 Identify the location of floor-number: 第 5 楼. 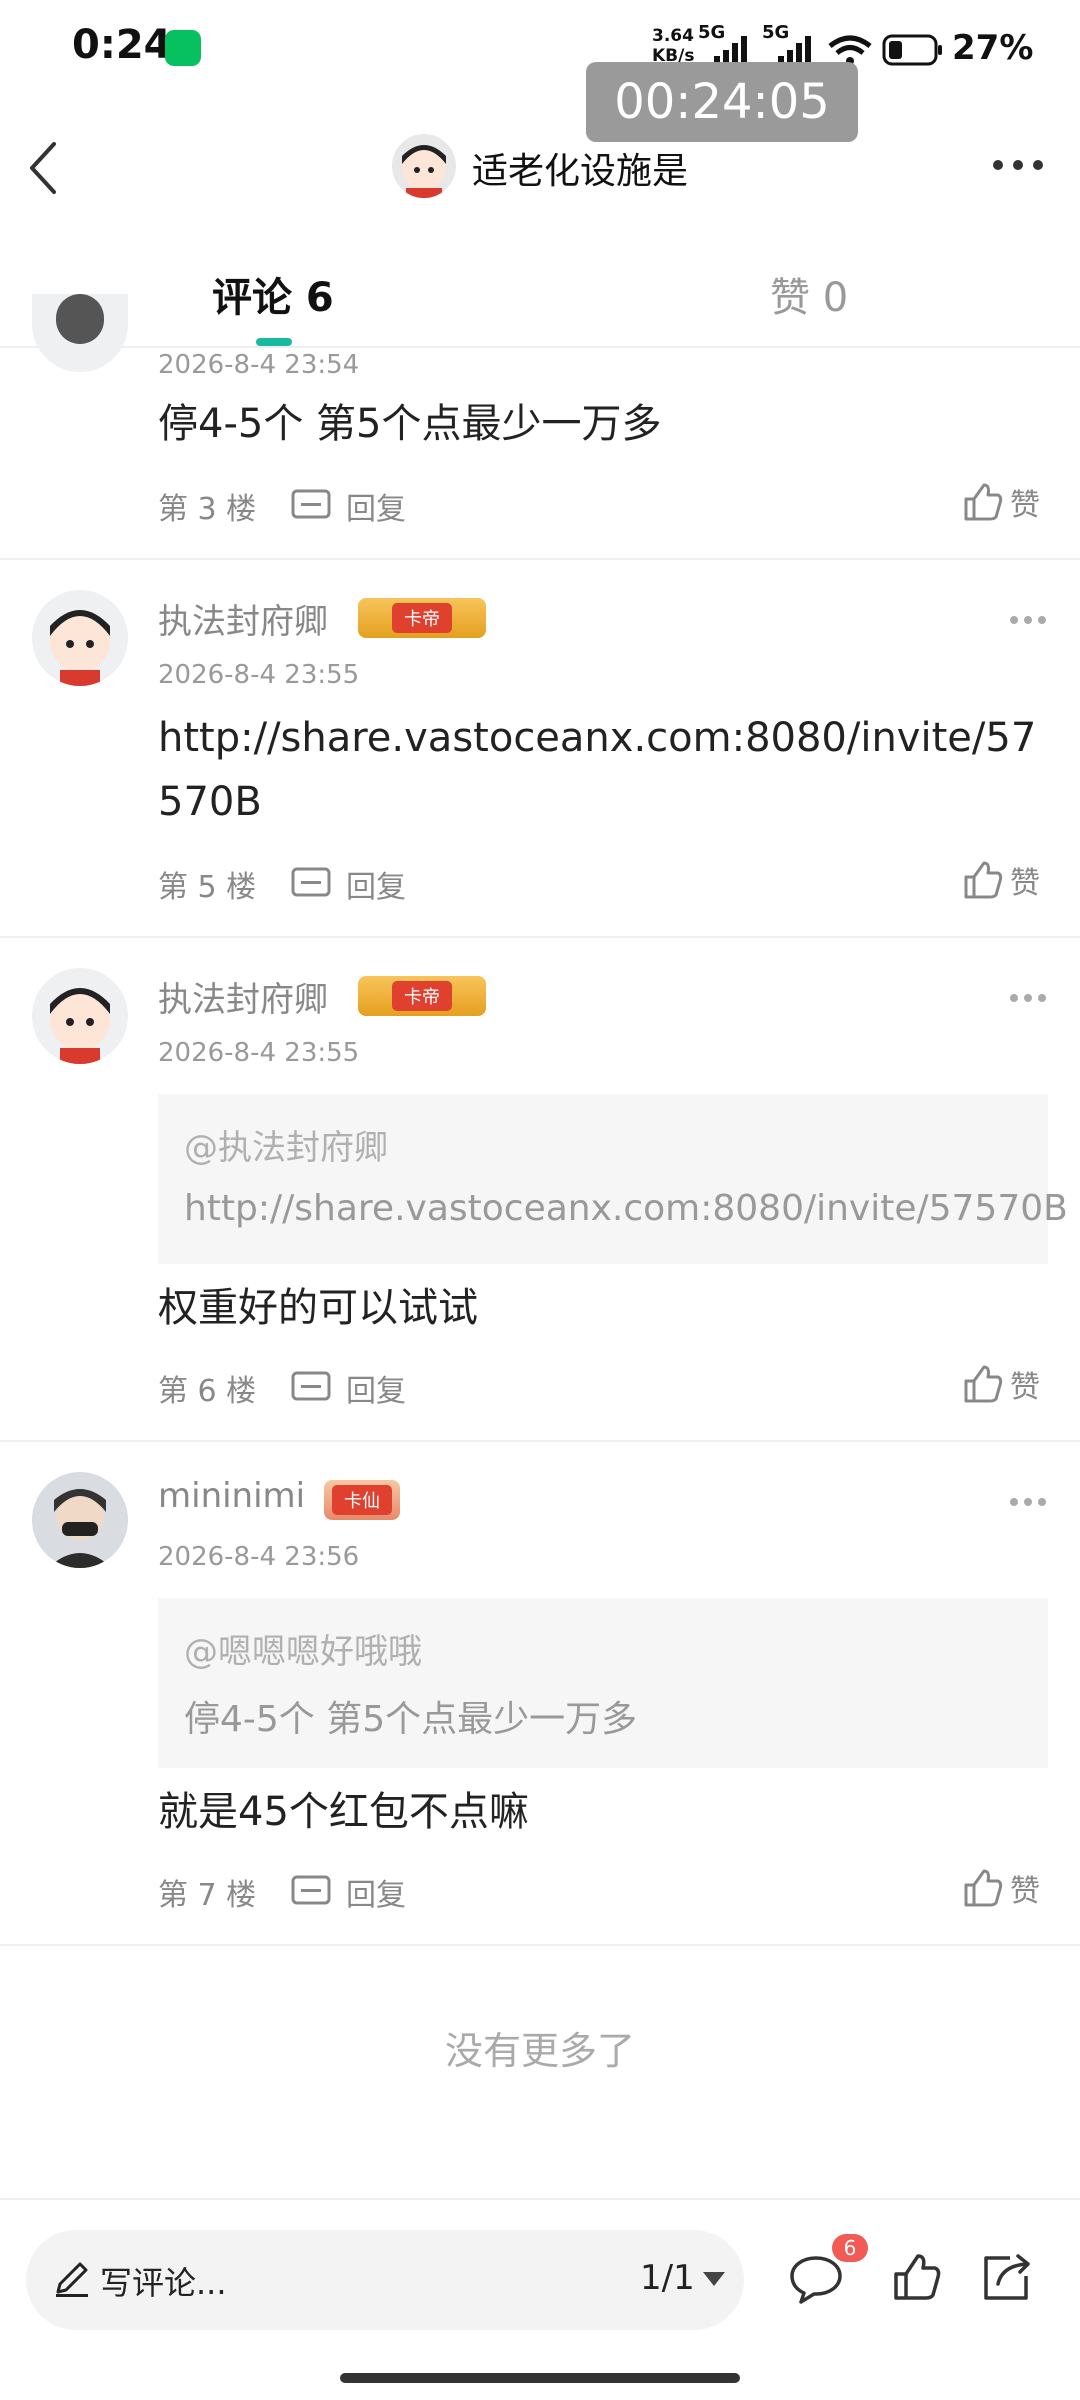
(207, 887).